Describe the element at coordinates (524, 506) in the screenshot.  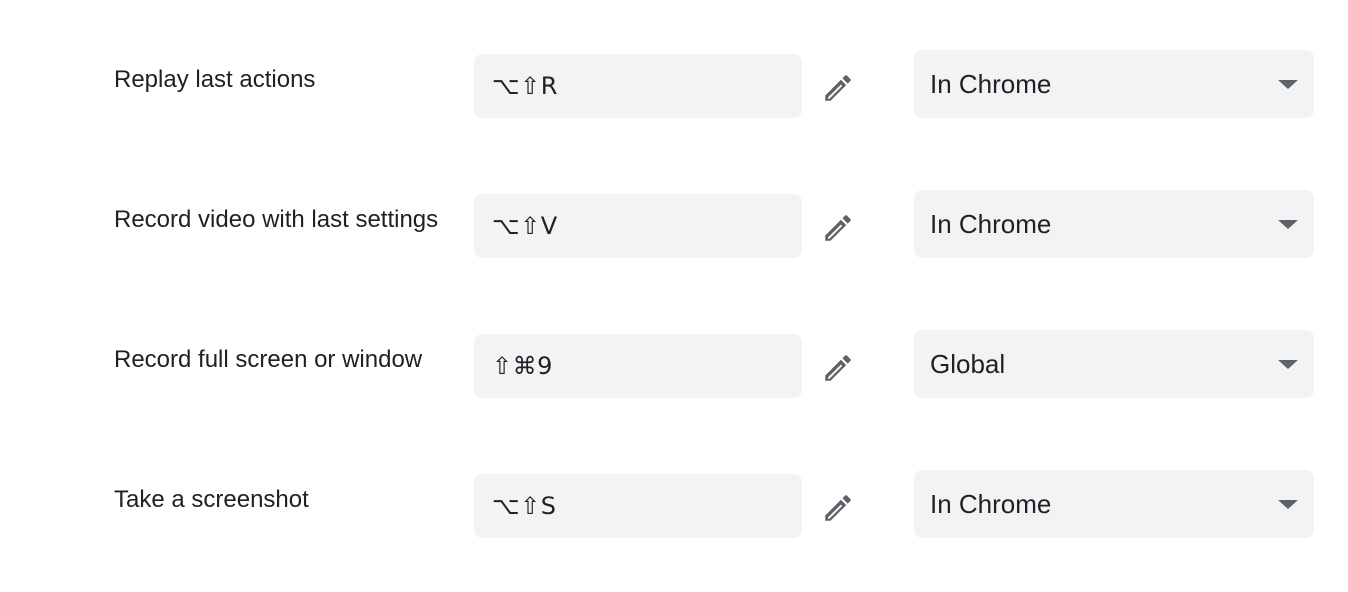
I see `shortcut-keys-value: ⌥⇧S` at that location.